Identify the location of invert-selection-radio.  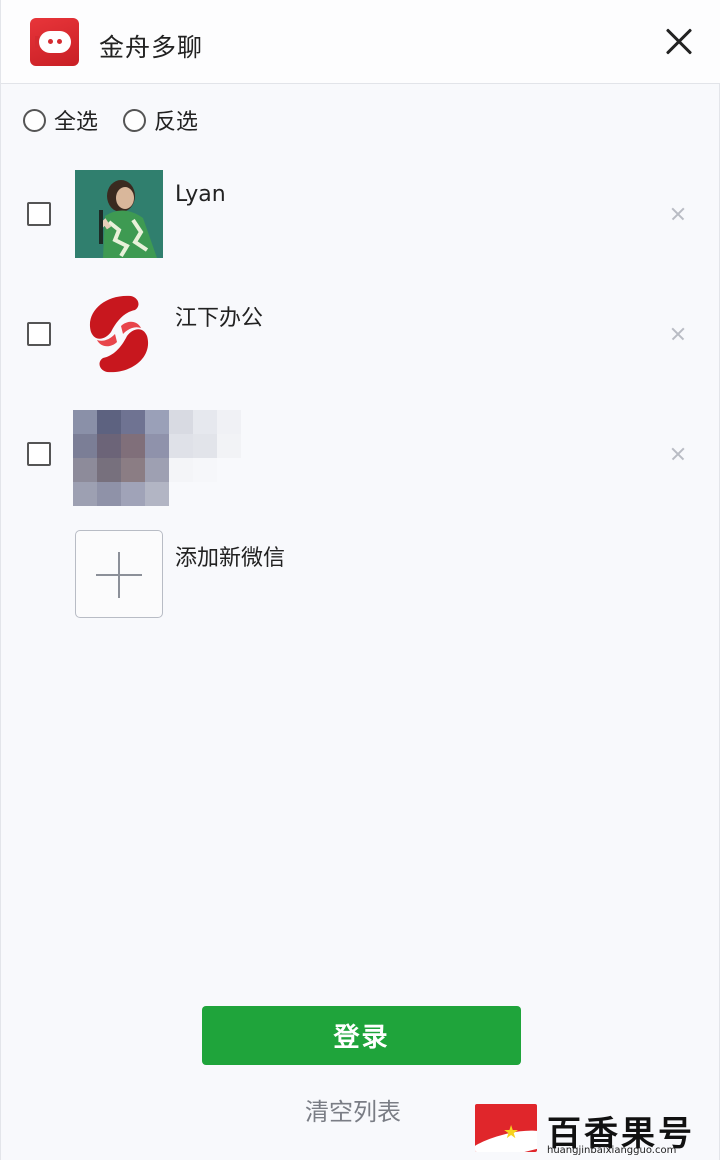
(134, 120).